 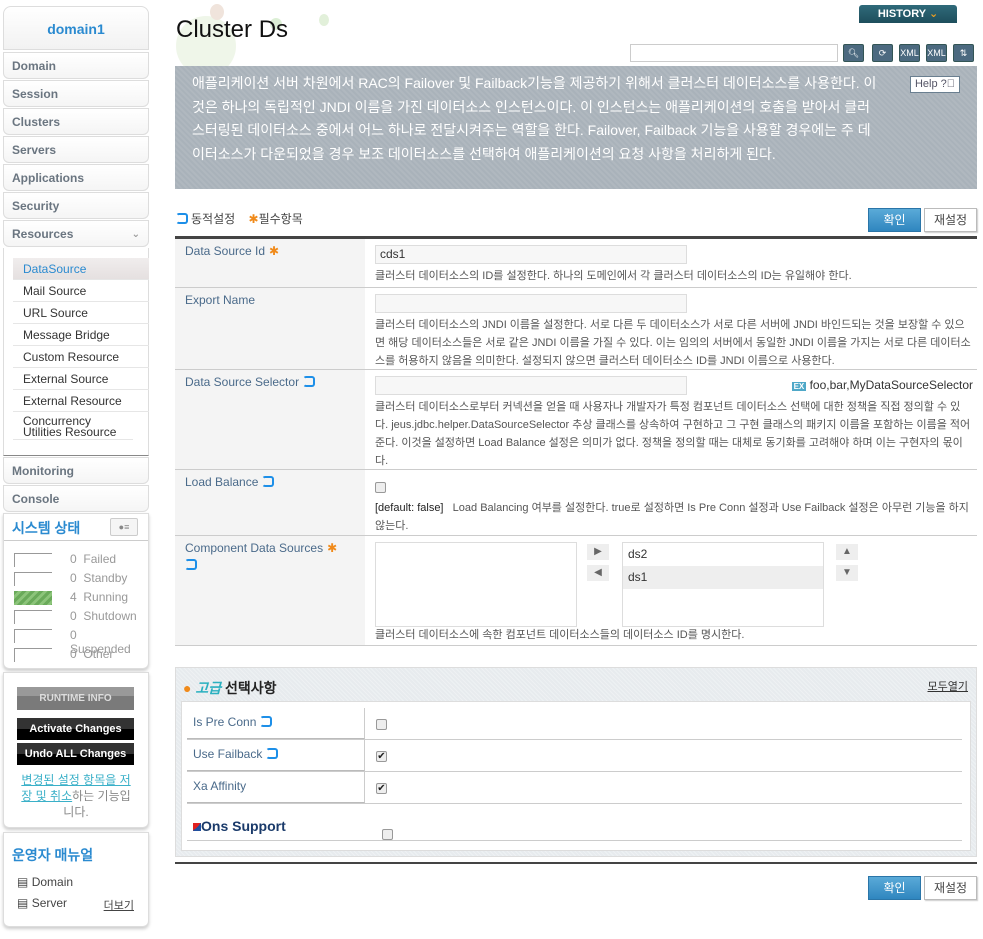 What do you see at coordinates (76, 233) in the screenshot?
I see `sidebar-item-resources: Resources ⌄` at bounding box center [76, 233].